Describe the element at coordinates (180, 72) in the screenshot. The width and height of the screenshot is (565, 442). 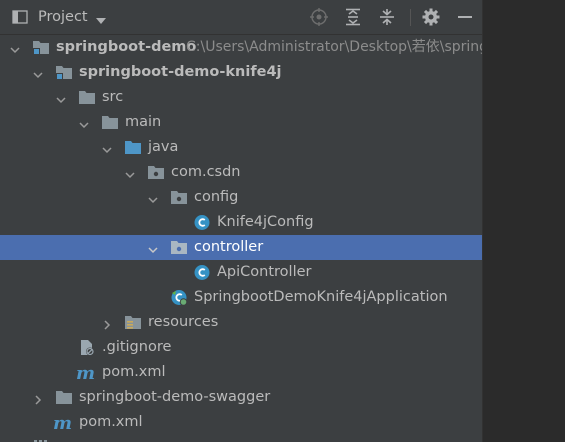
I see `tree-node-label: springboot-demo-knife4j` at that location.